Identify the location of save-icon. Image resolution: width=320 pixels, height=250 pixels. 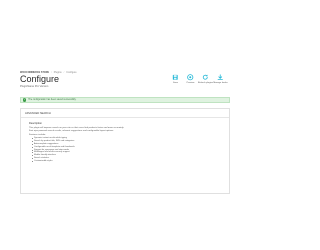
(175, 77).